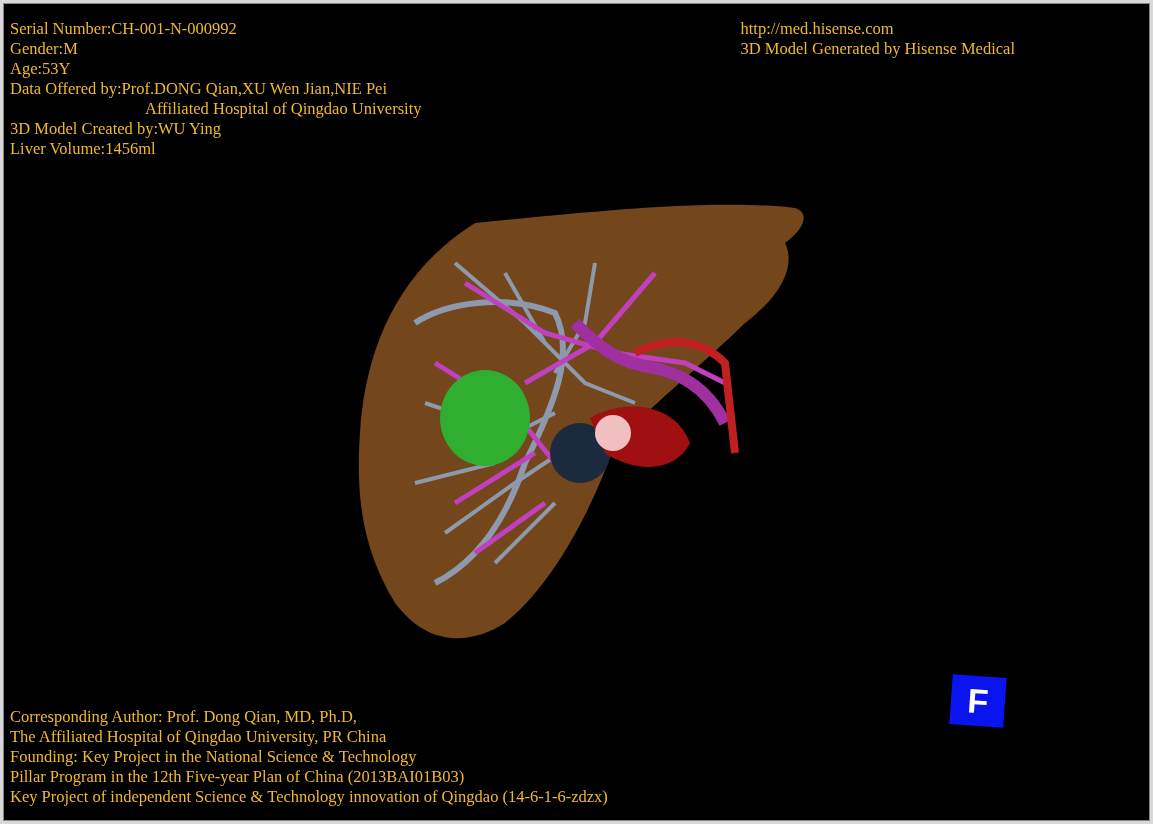 The image size is (1153, 824). I want to click on credit-text: Founding: Key Project in the National Science & Technology, so click(213, 757).